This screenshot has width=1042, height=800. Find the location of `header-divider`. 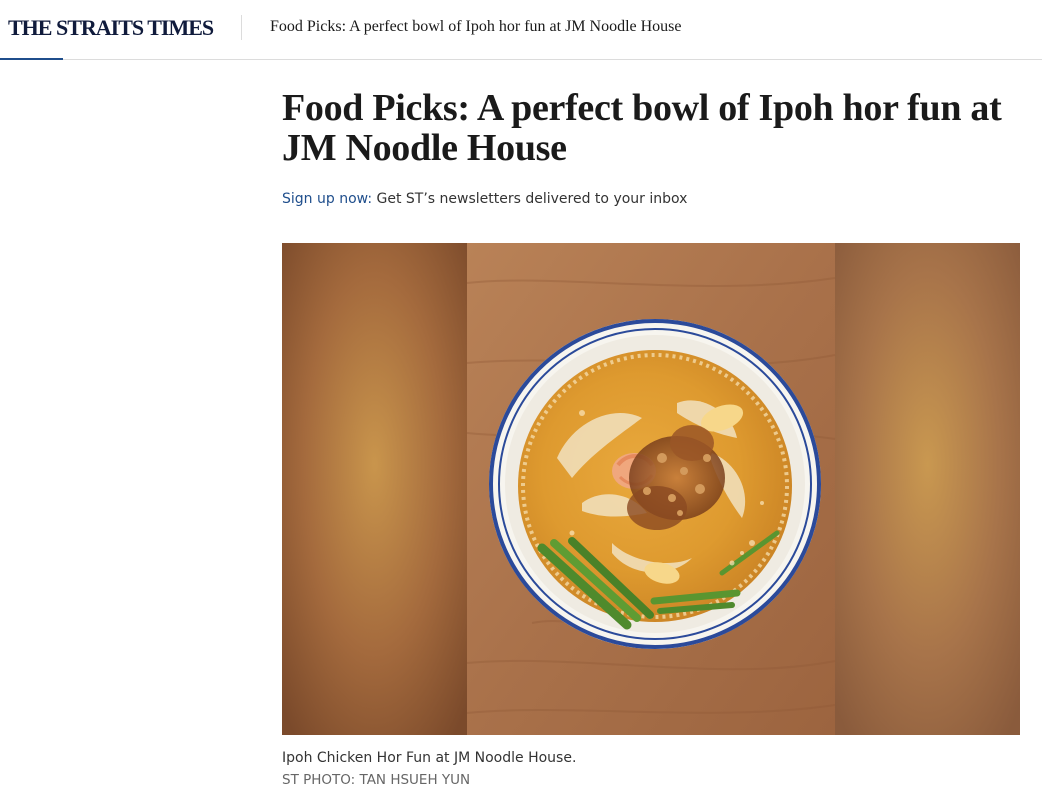

header-divider is located at coordinates (241, 27).